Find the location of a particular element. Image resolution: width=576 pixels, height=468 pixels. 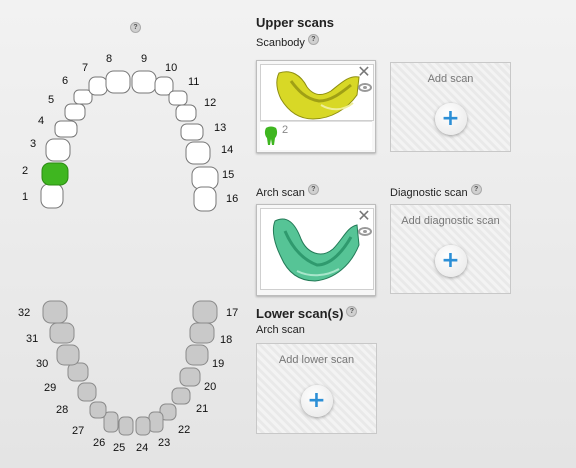

tooth-number-label: 13 is located at coordinates (220, 128).